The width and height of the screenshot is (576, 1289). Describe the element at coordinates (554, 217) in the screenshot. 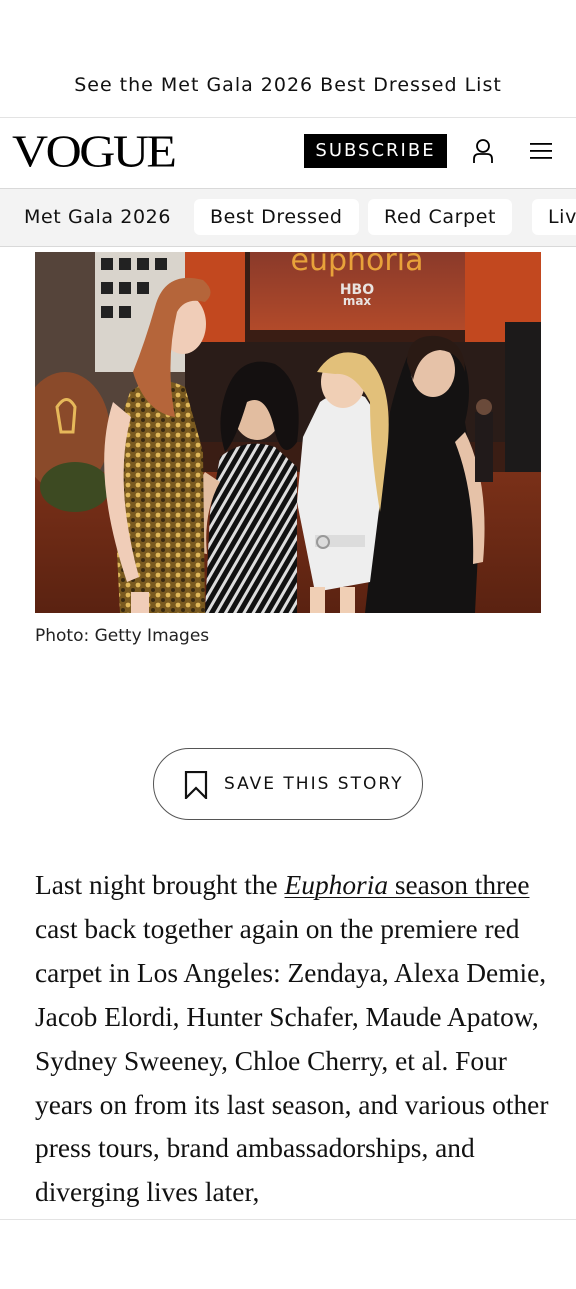

I see `nav-item-live: Live` at that location.